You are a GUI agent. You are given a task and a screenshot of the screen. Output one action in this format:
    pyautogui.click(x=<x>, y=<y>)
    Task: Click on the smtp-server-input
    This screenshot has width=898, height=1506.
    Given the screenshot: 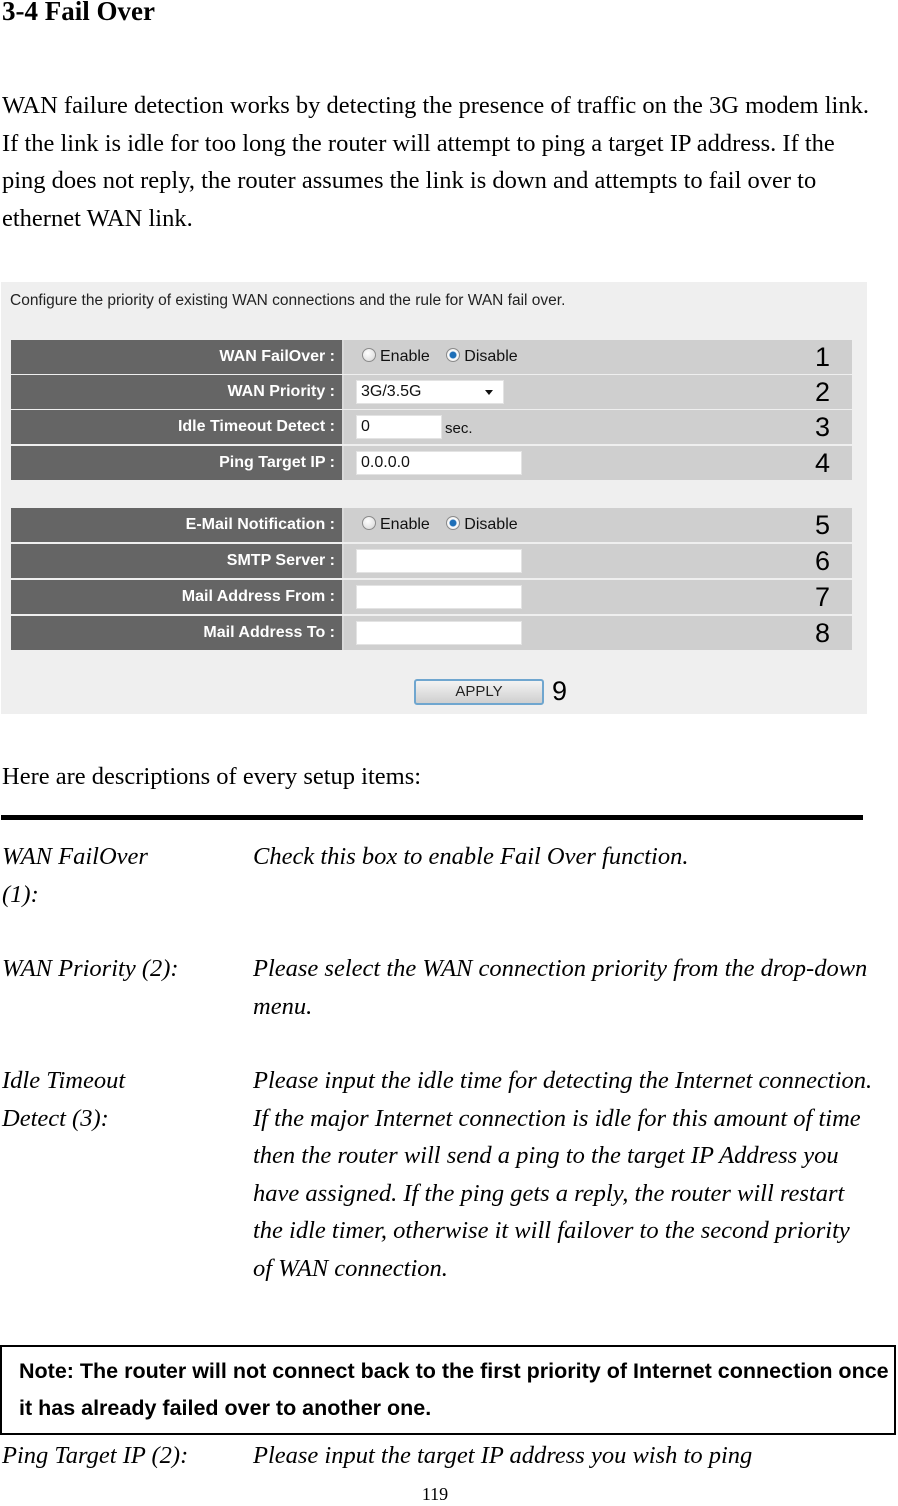 What is the action you would take?
    pyautogui.click(x=439, y=561)
    